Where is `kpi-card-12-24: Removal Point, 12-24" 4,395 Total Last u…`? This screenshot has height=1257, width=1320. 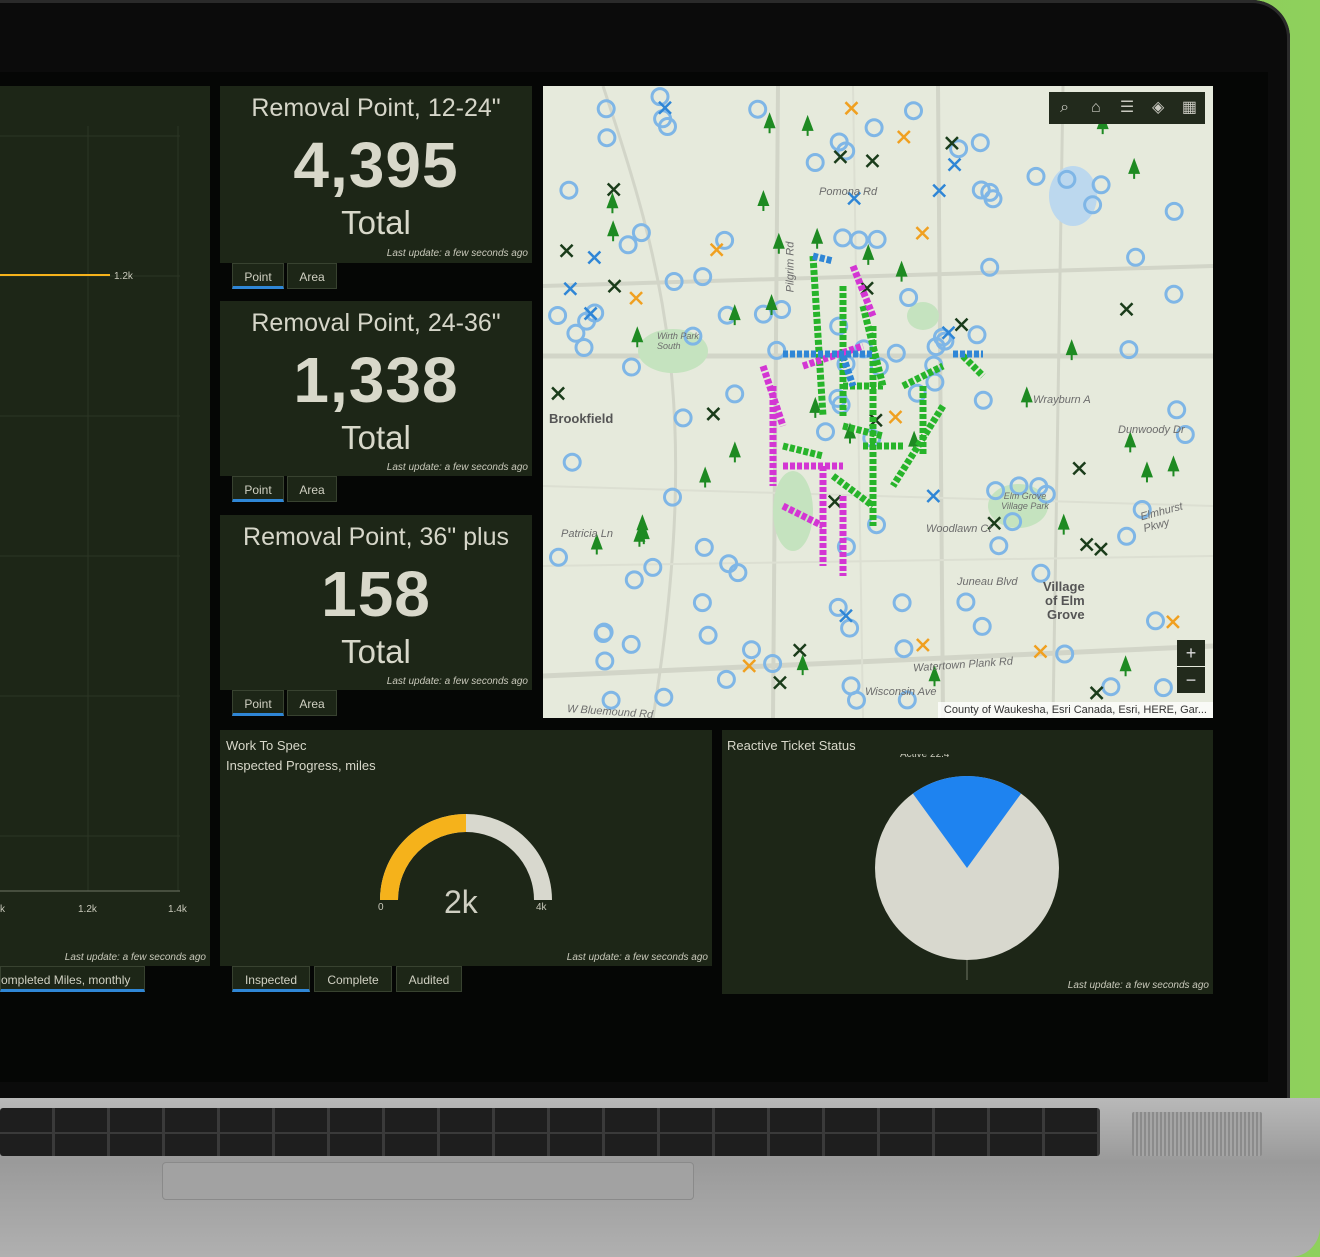
kpi-card-12-24: Removal Point, 12-24" 4,395 Total Last u… is located at coordinates (376, 174).